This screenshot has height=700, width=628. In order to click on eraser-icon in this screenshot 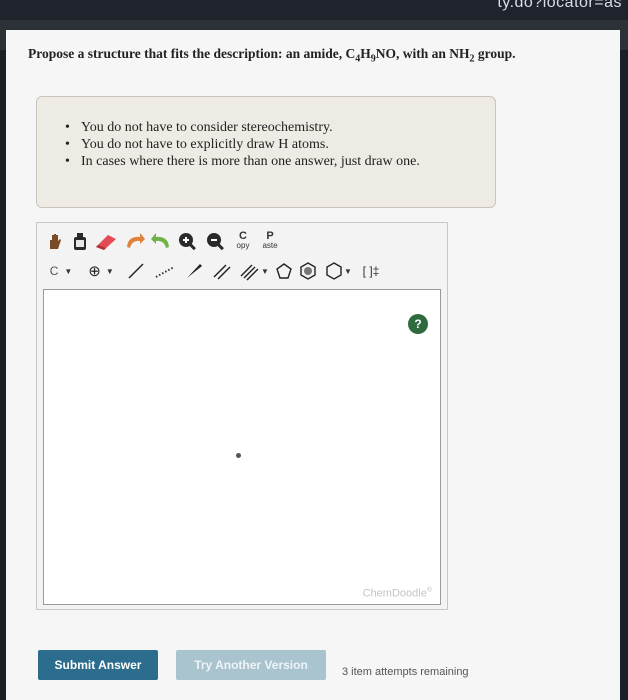, I will do `click(107, 241)`.